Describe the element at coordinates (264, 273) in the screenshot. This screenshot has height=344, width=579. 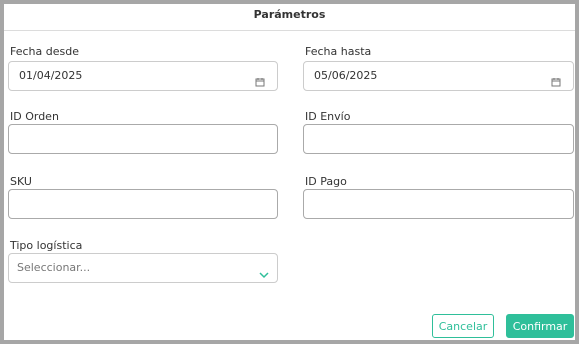
I see `chevron-down-icon` at that location.